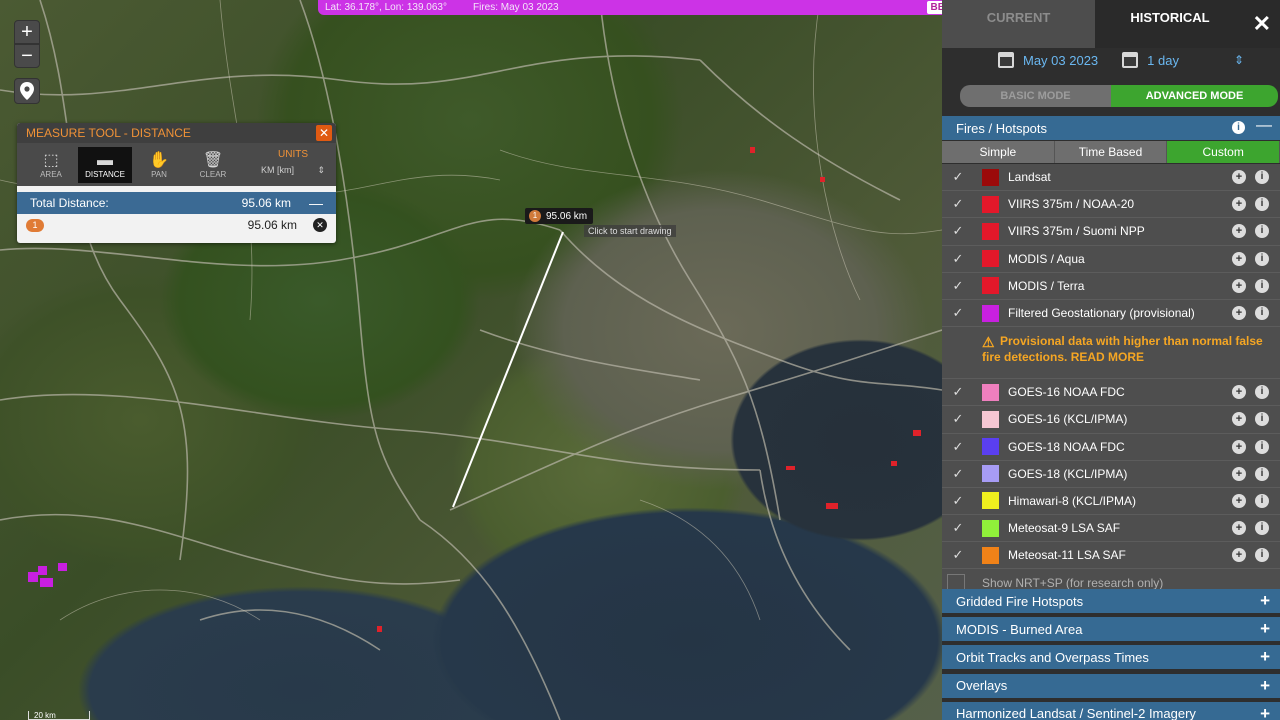 This screenshot has width=1280, height=720. What do you see at coordinates (1018, 24) in the screenshot?
I see `tab-current: CURRENT` at bounding box center [1018, 24].